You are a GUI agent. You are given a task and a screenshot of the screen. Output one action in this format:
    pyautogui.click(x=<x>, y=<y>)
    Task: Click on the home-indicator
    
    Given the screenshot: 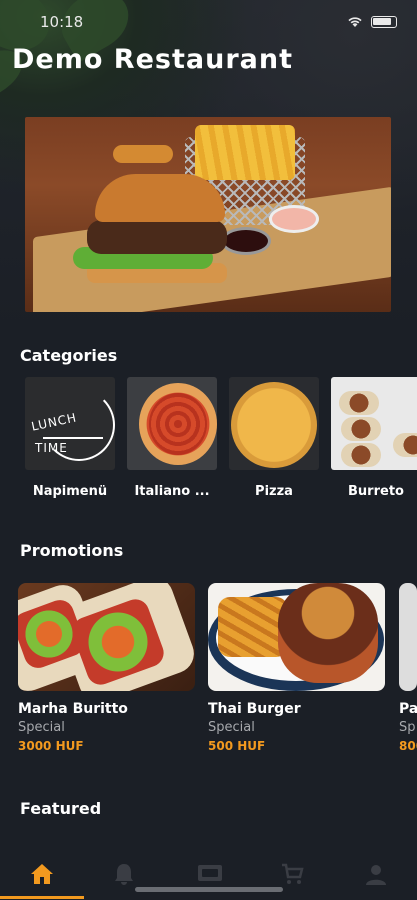 What is the action you would take?
    pyautogui.click(x=209, y=889)
    